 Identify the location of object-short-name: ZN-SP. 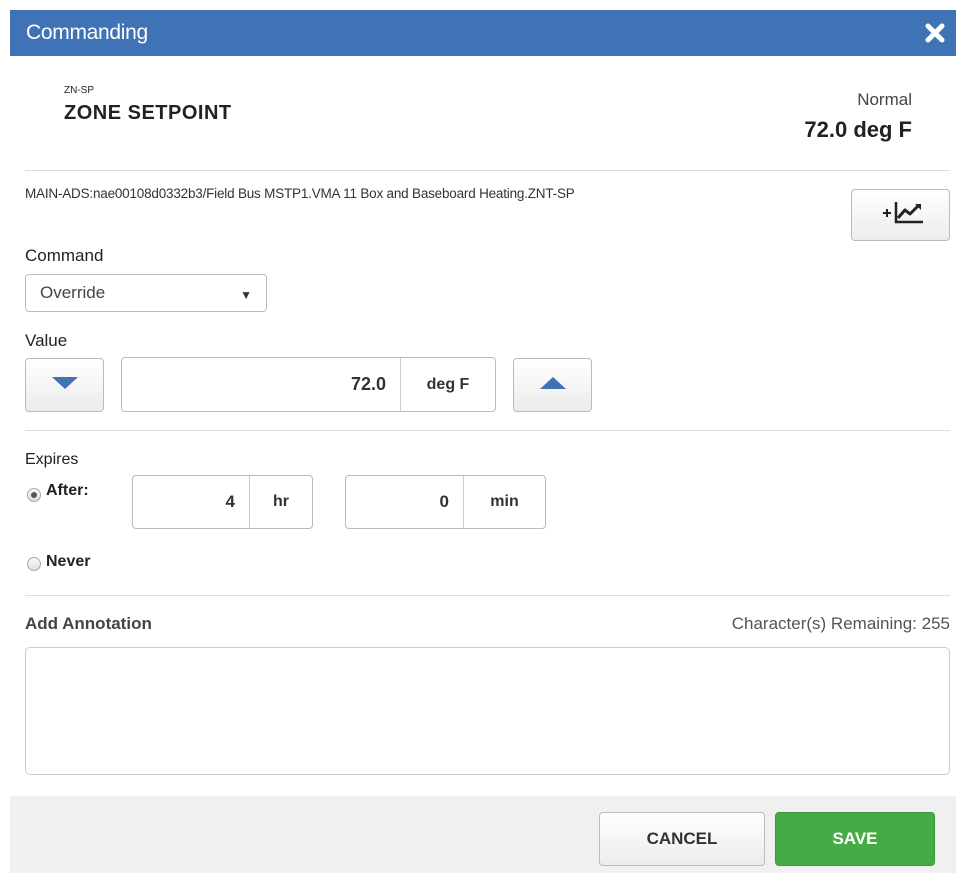
(79, 90).